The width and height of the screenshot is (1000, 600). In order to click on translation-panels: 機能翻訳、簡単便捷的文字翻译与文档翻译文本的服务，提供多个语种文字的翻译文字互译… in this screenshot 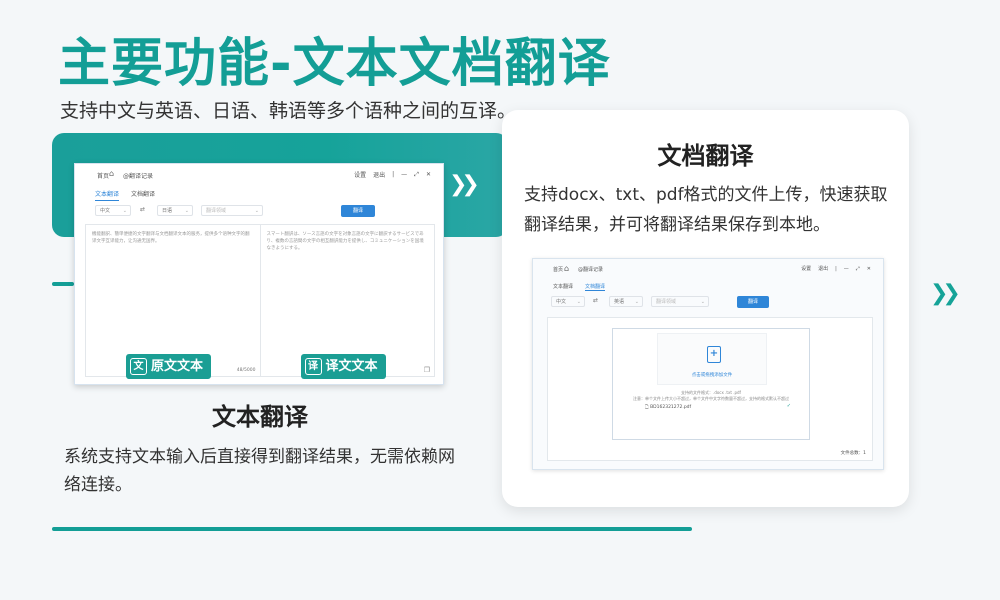, I will do `click(260, 301)`.